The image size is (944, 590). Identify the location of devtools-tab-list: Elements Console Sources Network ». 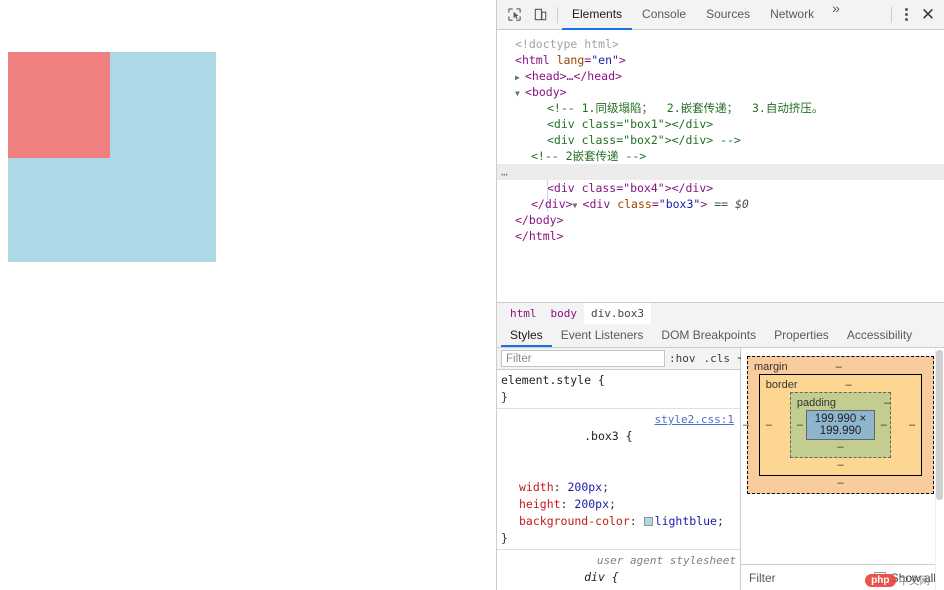
(724, 15).